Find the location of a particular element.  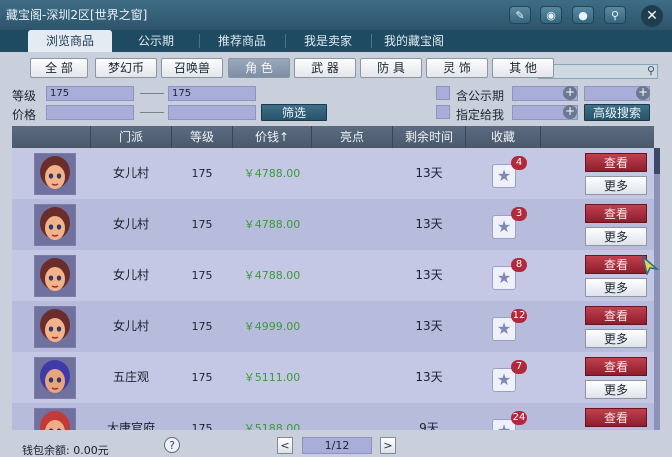

title-bar: 藏宝阁-深圳2区[世界之窗] ✎ ◉ ● ⚲ ✕ is located at coordinates (336, 15).